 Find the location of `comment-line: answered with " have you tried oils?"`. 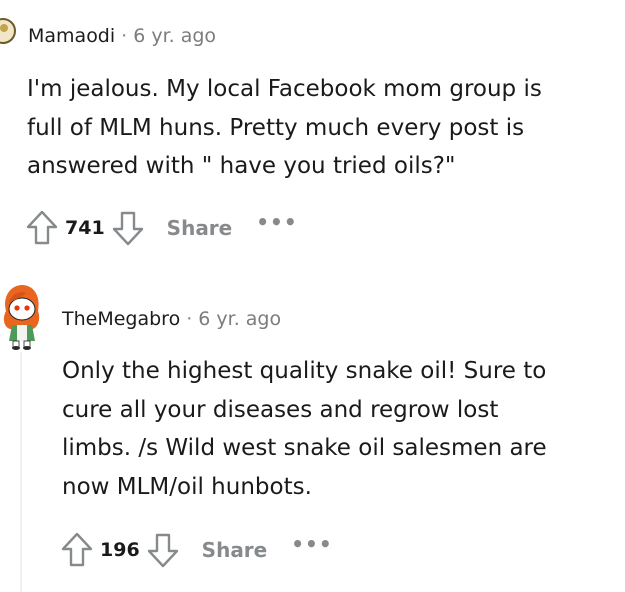

comment-line: answered with " have you tried oils?" is located at coordinates (241, 166).